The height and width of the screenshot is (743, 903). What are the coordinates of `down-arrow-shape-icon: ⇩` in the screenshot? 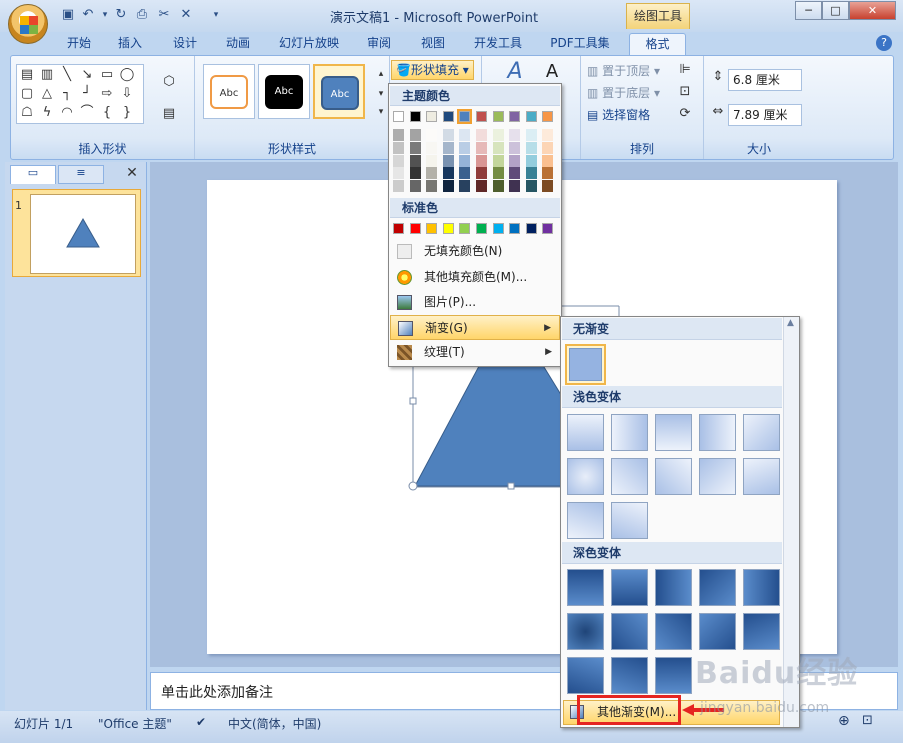 It's located at (127, 94).